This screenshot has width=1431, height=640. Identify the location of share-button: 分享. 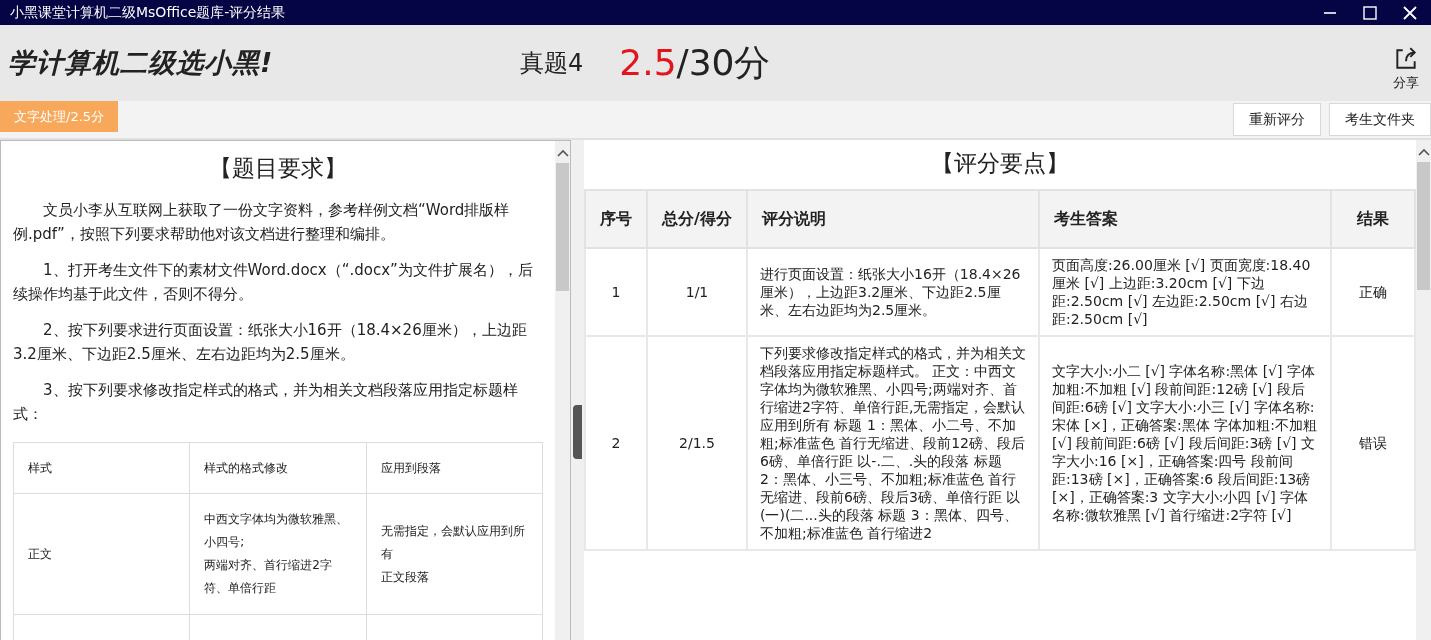
(1406, 63).